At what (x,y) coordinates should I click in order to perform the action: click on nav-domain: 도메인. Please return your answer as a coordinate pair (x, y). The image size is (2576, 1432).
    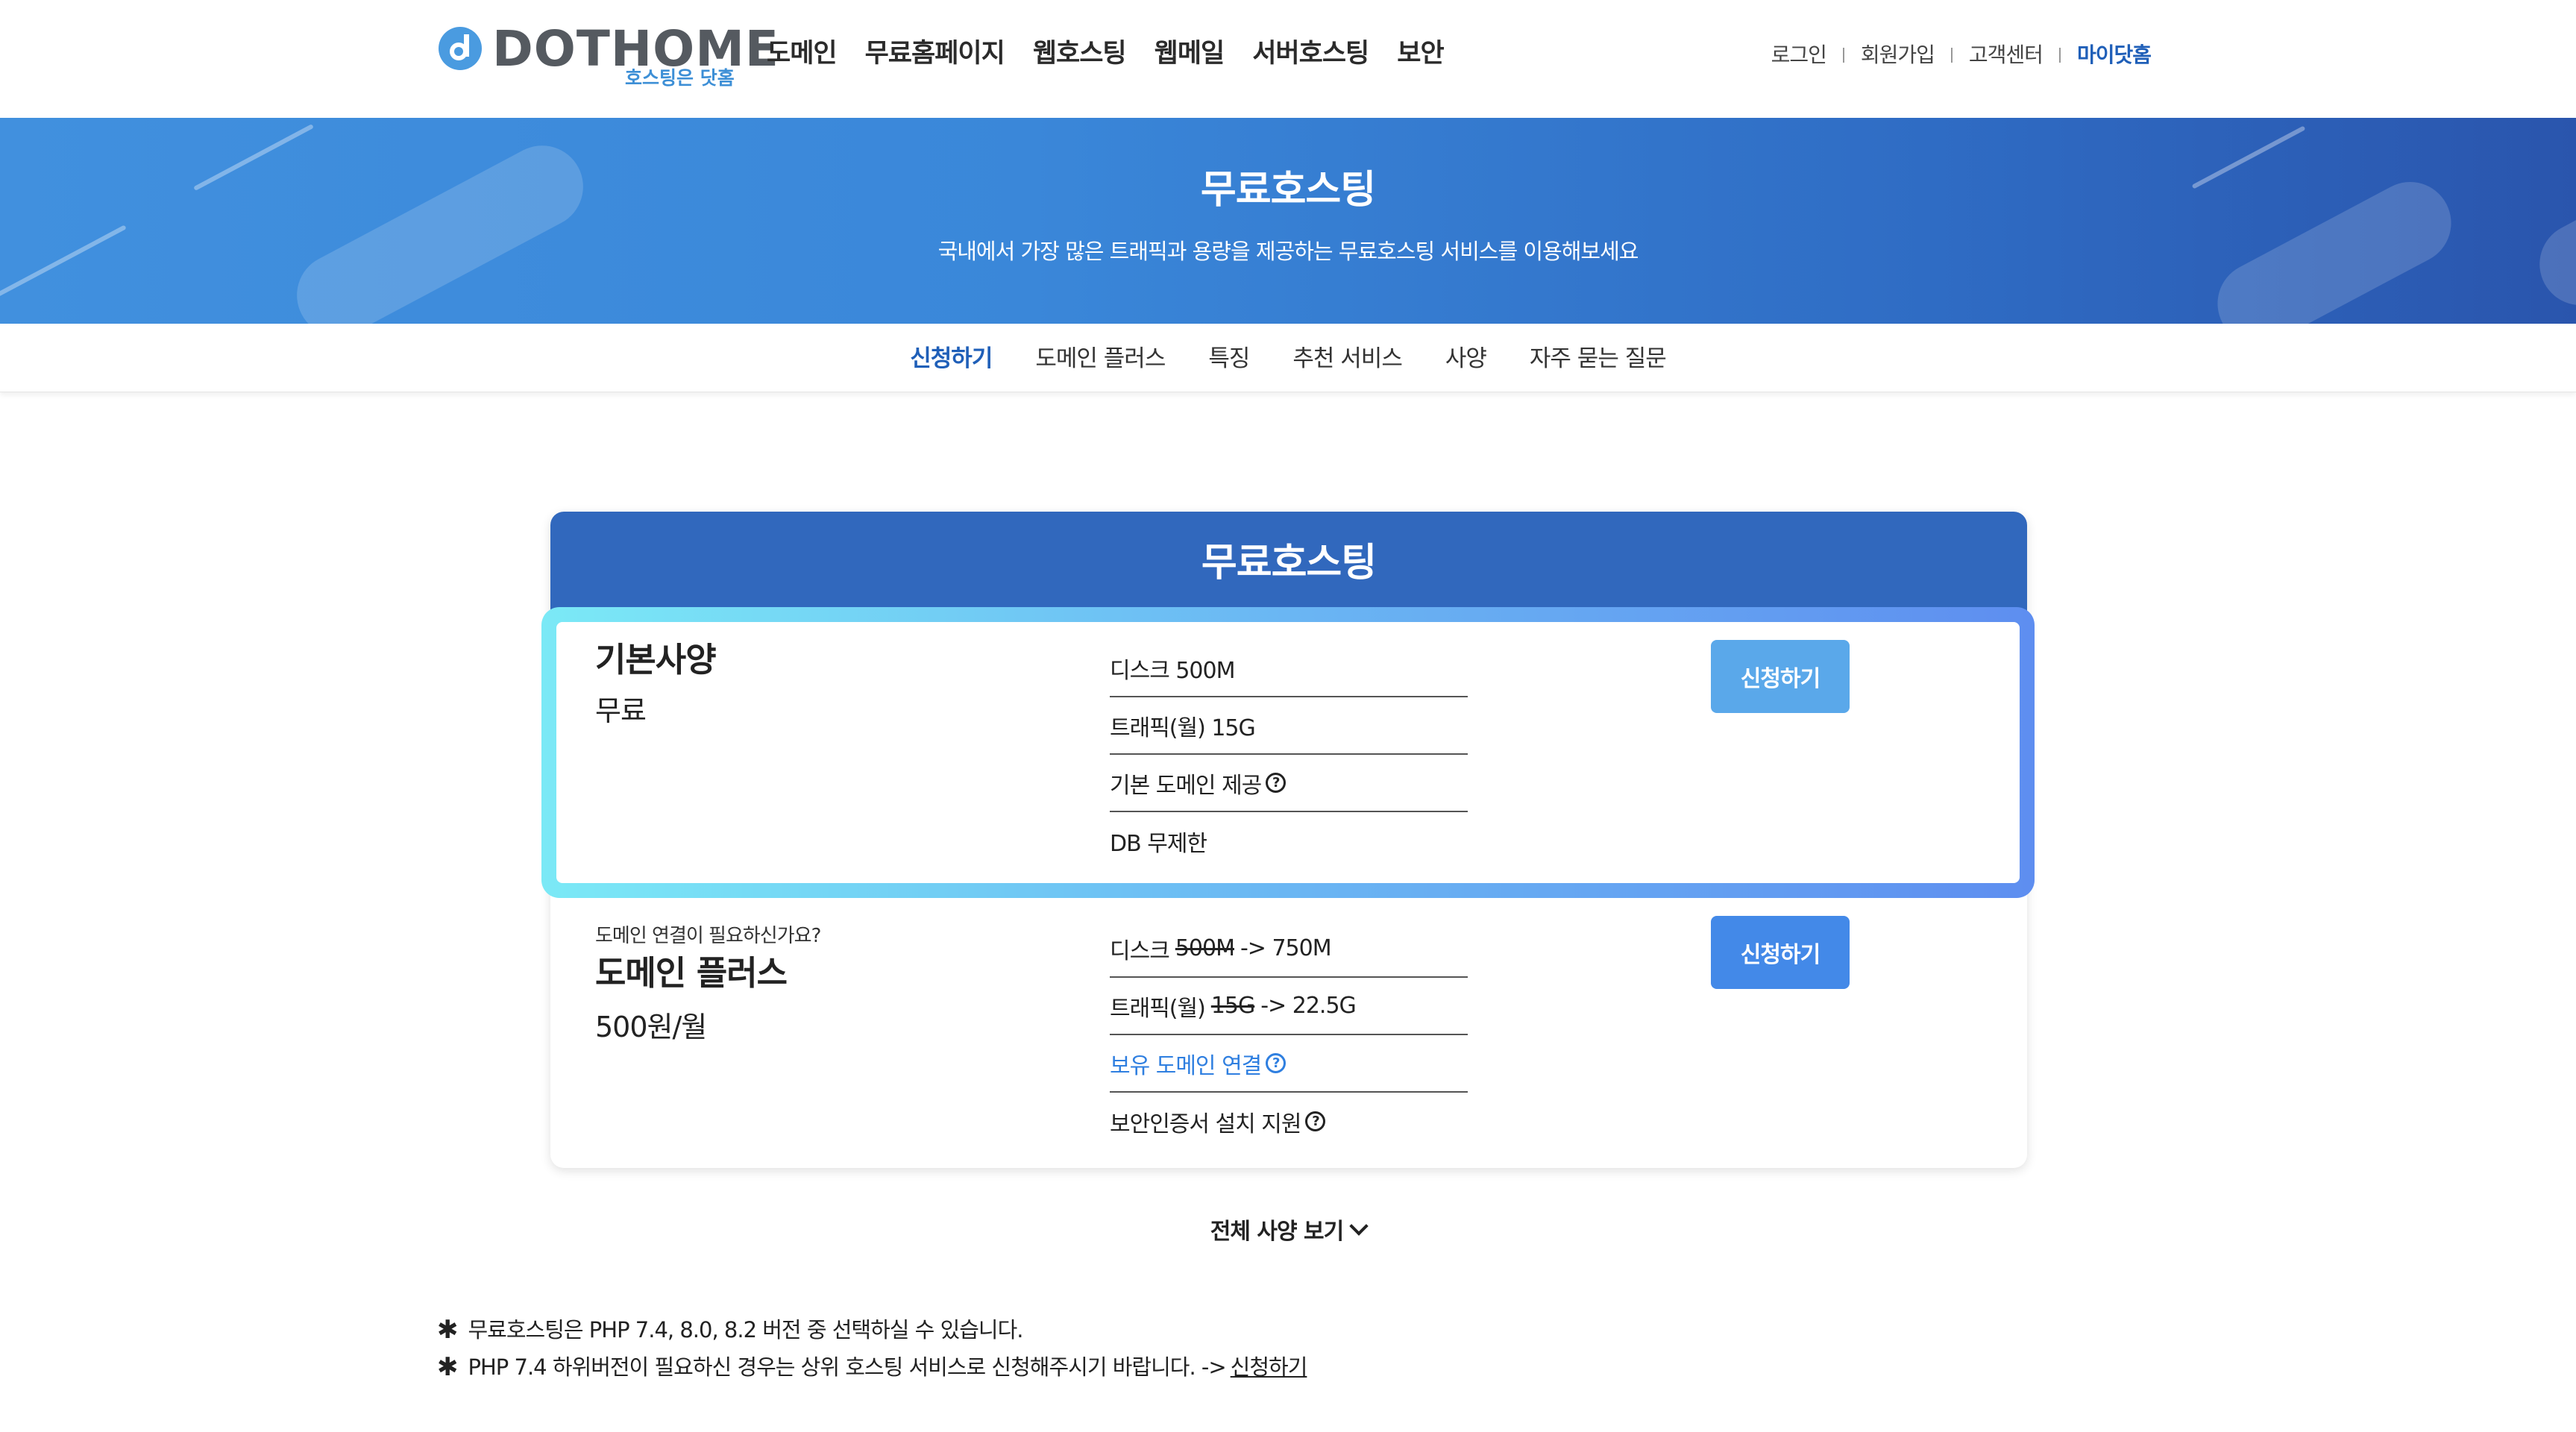
    Looking at the image, I should click on (803, 54).